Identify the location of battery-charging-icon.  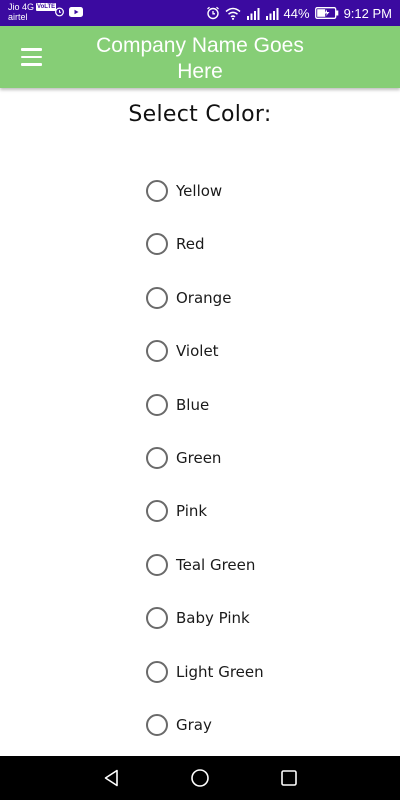
(326, 13).